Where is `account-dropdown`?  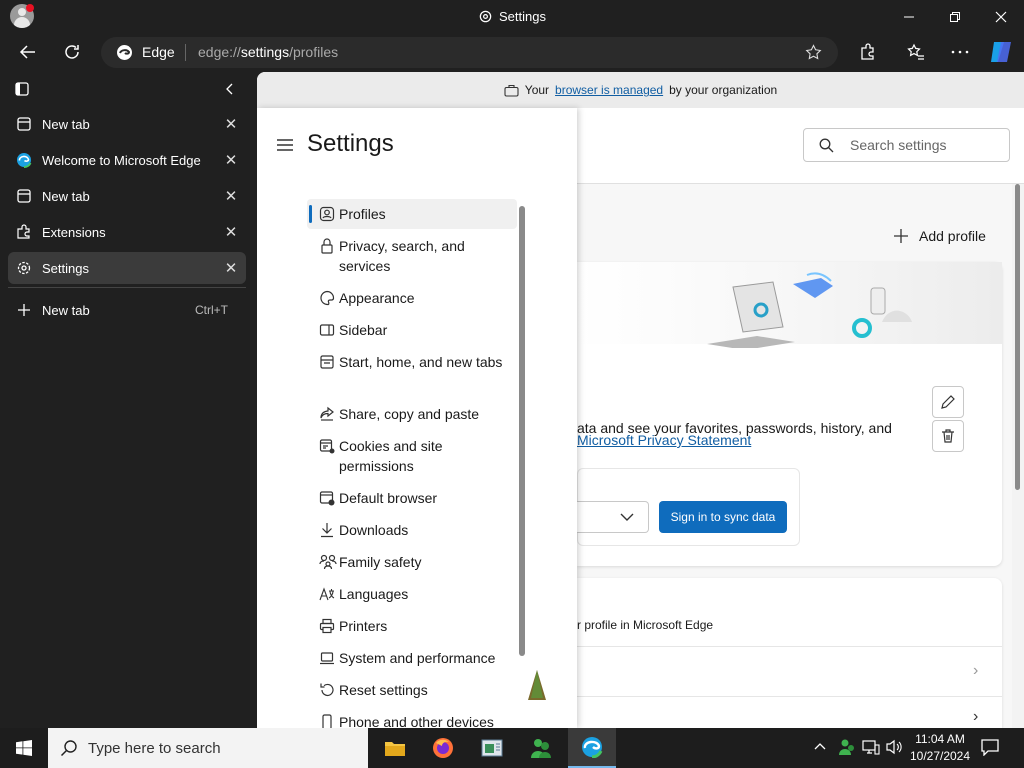
account-dropdown is located at coordinates (613, 517).